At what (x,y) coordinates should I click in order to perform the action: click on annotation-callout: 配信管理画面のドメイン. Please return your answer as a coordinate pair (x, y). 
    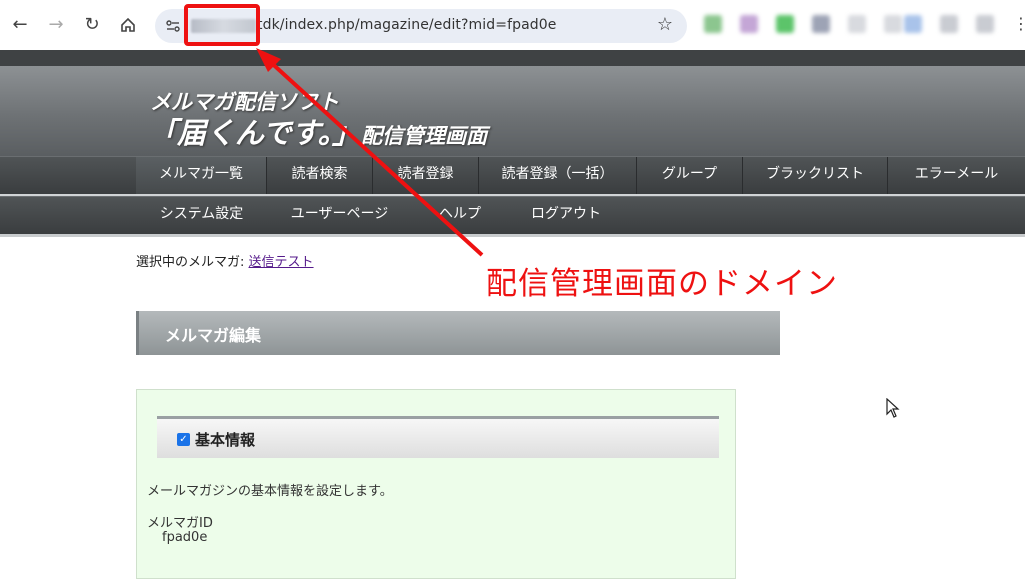
    Looking at the image, I should click on (662, 284).